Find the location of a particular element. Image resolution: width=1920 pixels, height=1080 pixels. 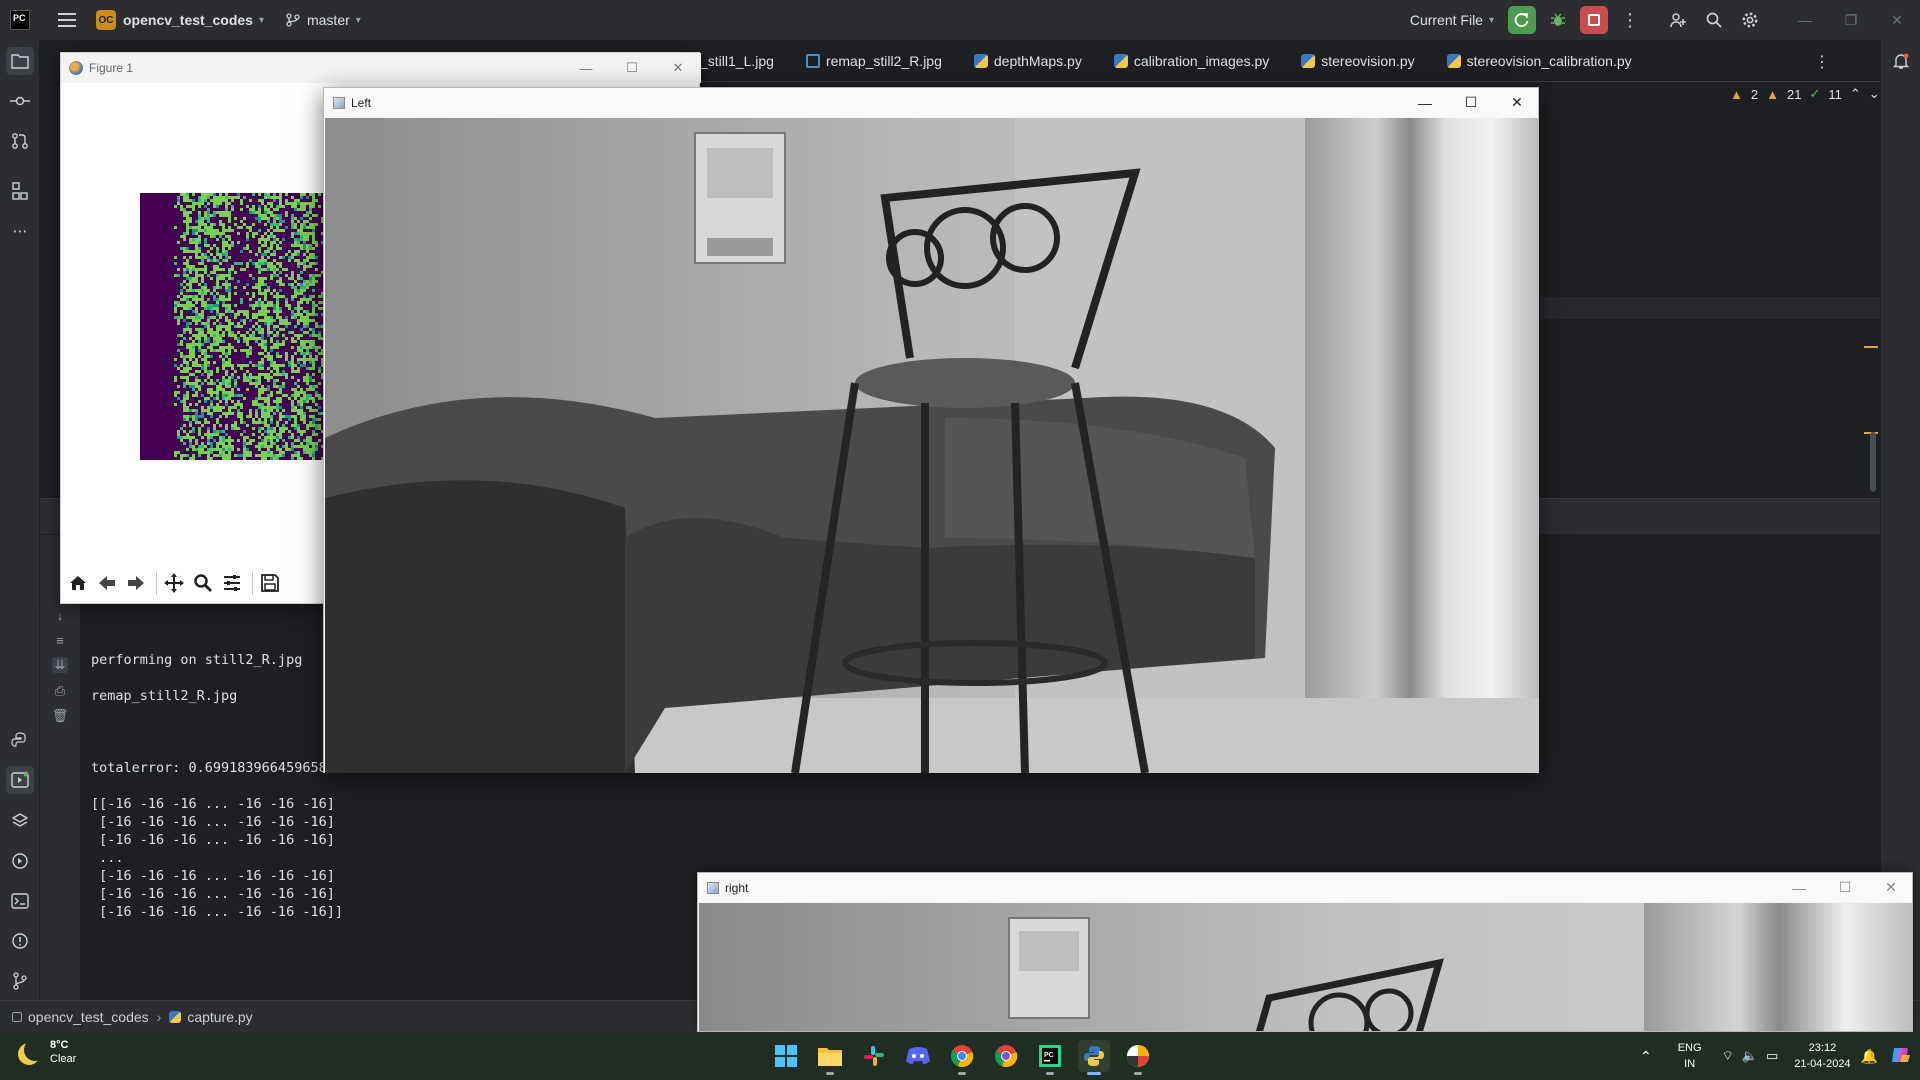

stop-button is located at coordinates (1594, 20).